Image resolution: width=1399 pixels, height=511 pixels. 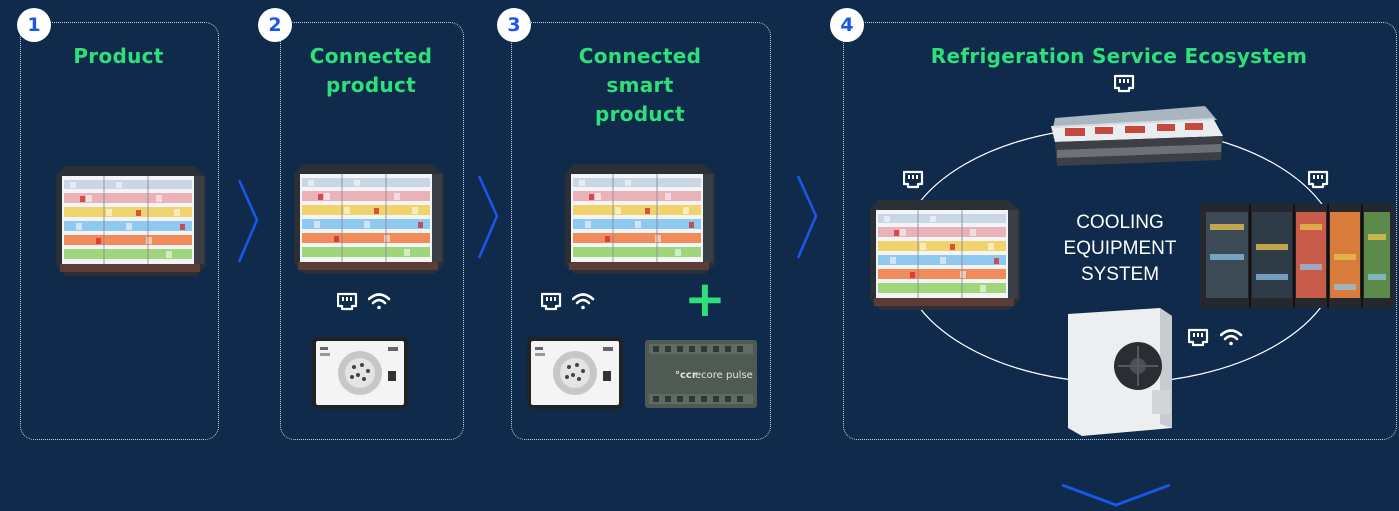 I want to click on chevron-down-icon, so click(x=1116, y=495).